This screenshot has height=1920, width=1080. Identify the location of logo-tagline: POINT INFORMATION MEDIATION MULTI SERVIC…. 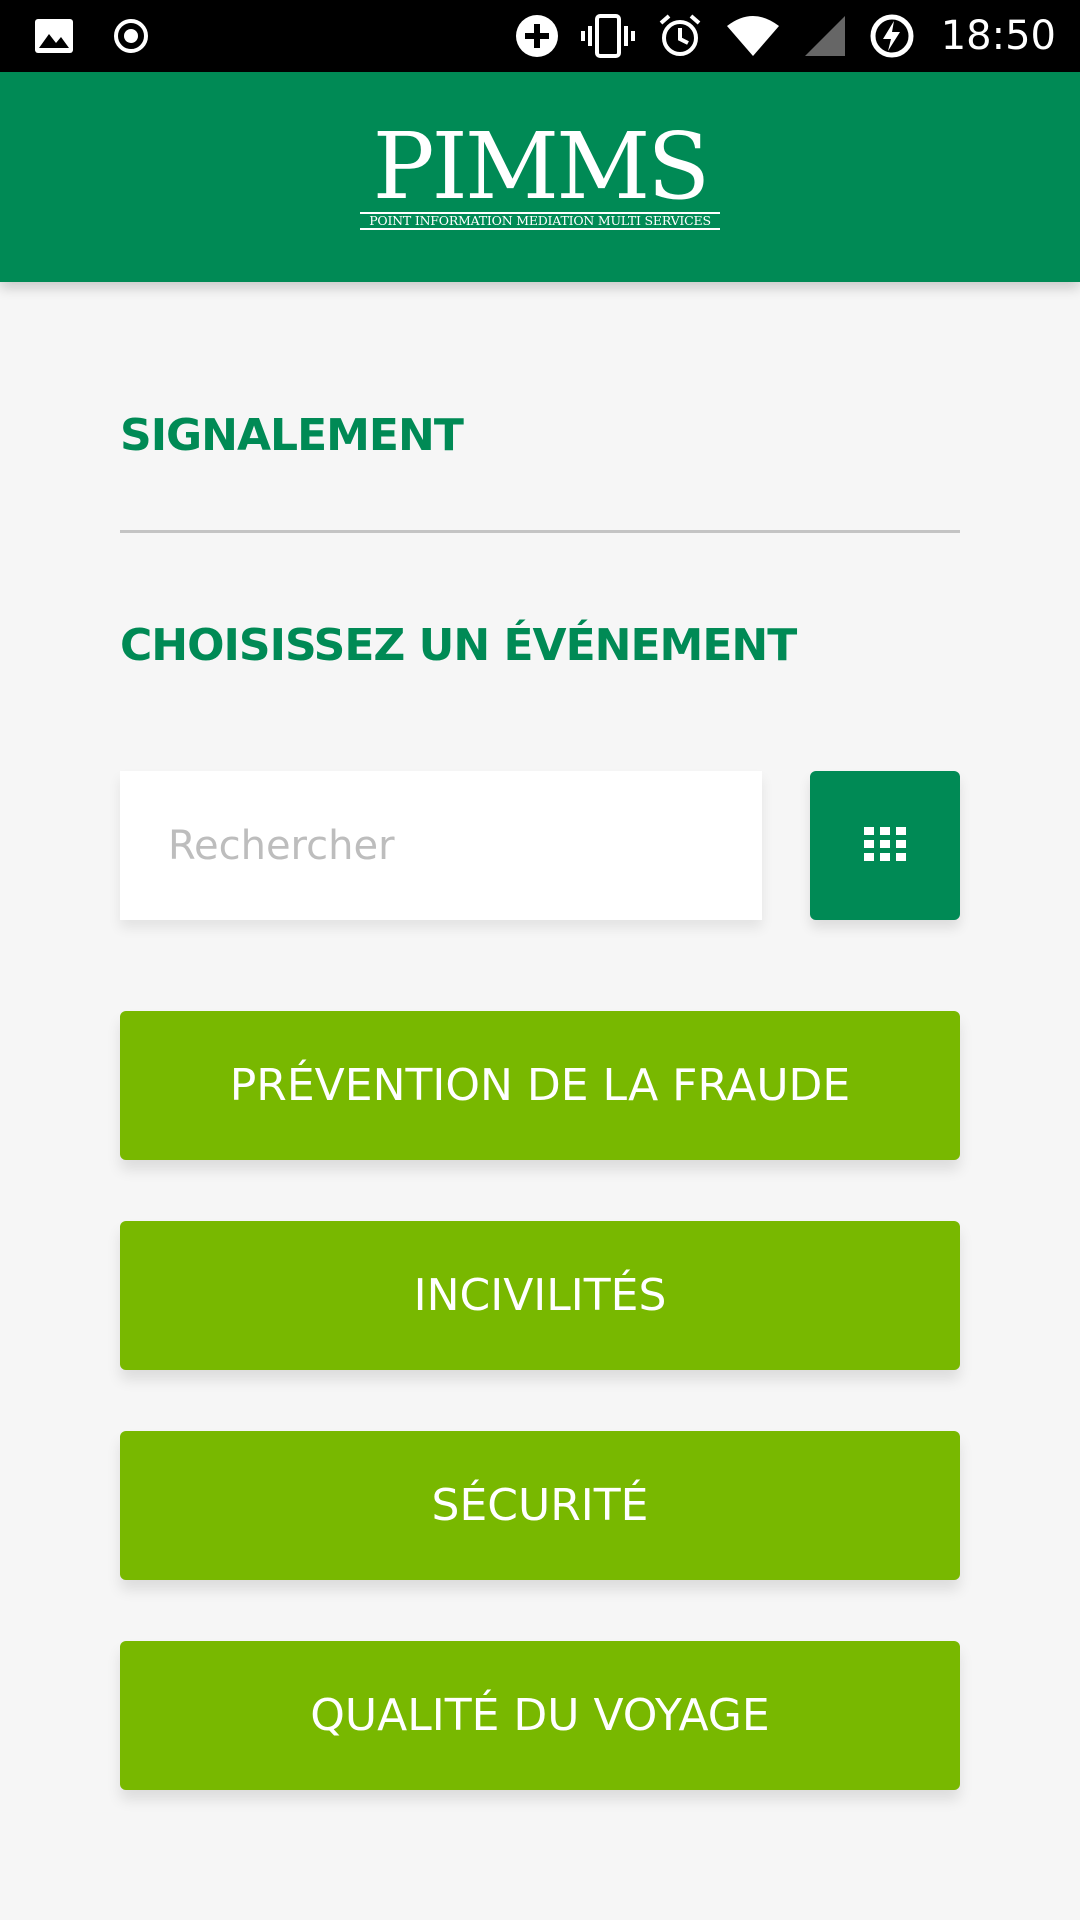
(540, 221).